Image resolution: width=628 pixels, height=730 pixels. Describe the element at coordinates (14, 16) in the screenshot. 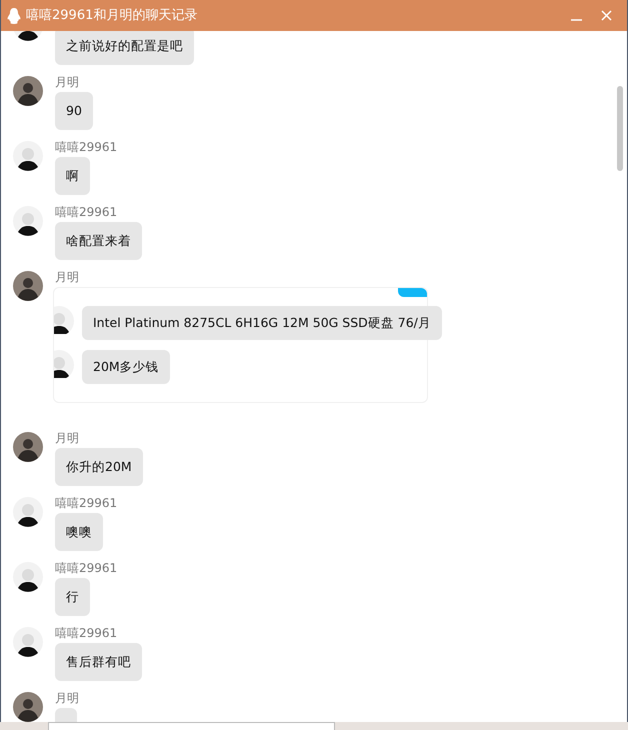

I see `penguin-icon` at that location.